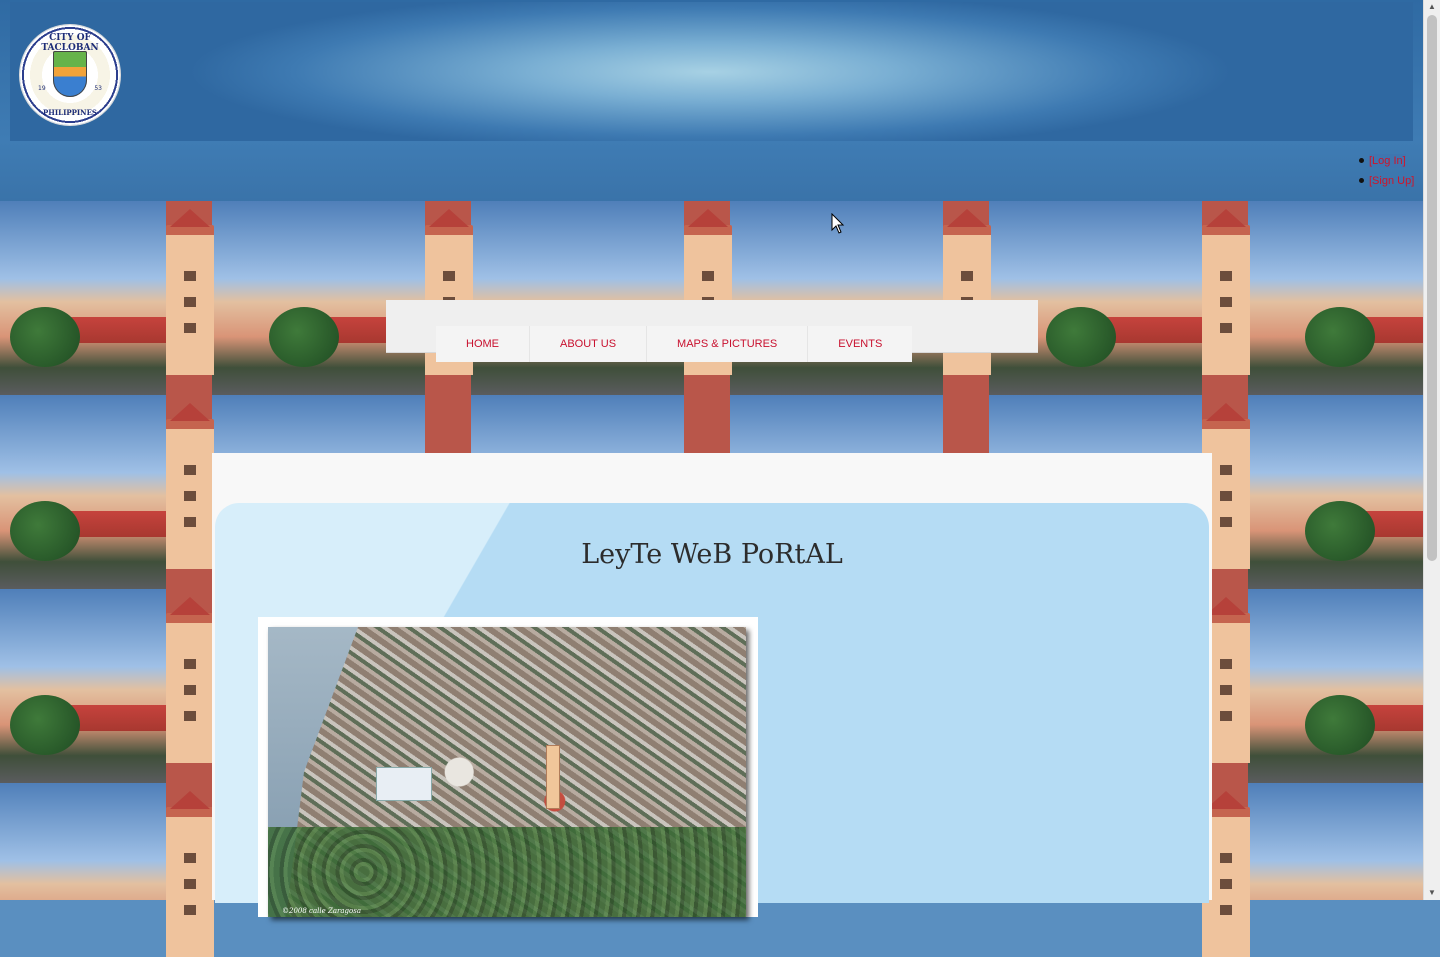 This screenshot has width=1440, height=957. I want to click on seal-year-right: 53, so click(98, 88).